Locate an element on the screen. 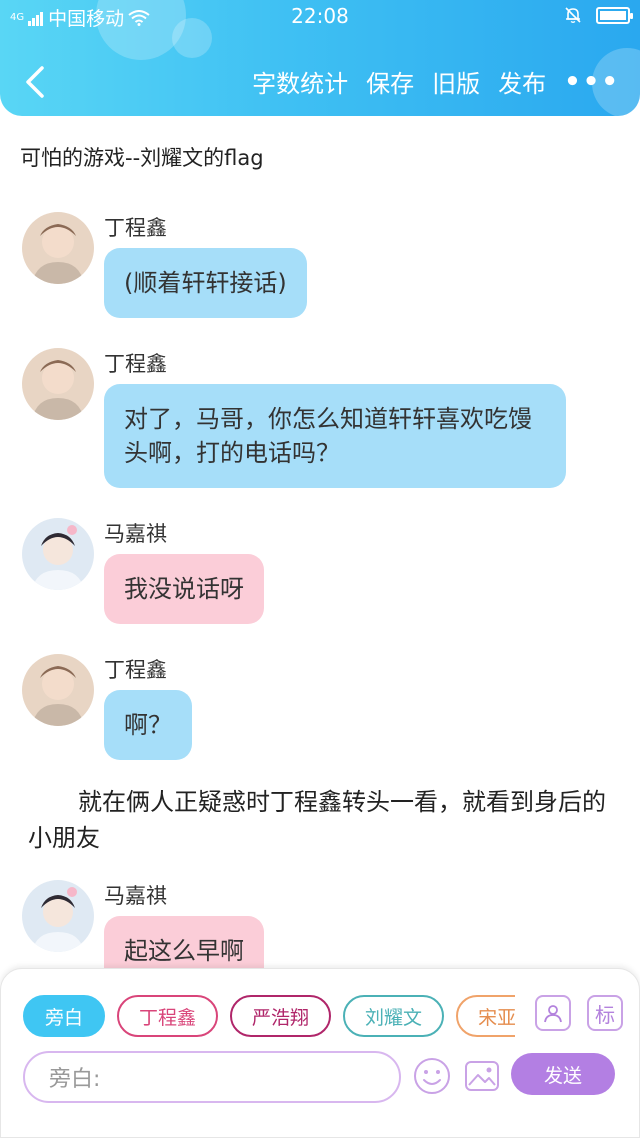 This screenshot has height=1138, width=640. chat-bubble: 我没说话呀 is located at coordinates (184, 589).